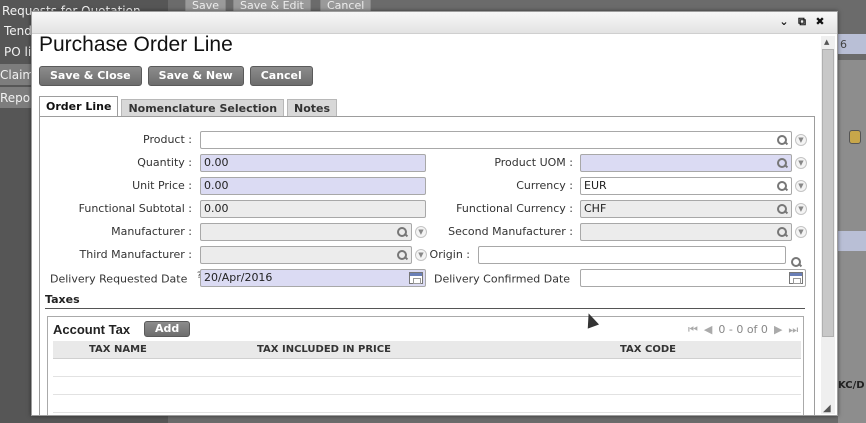 This screenshot has height=423, width=866. What do you see at coordinates (167, 329) in the screenshot?
I see `add-tax-button: Add` at bounding box center [167, 329].